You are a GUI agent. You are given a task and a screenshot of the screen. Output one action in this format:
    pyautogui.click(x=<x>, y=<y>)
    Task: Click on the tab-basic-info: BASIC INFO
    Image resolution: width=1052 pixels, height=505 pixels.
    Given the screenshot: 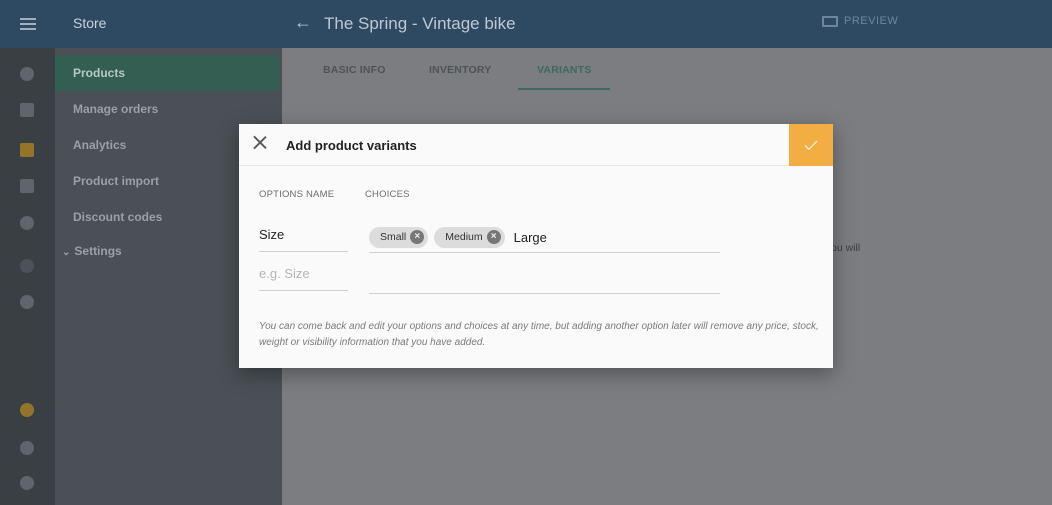 What is the action you would take?
    pyautogui.click(x=354, y=70)
    